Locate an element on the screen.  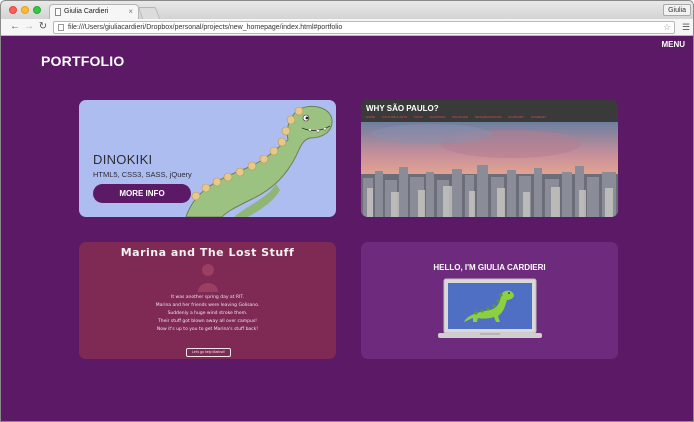
page-icon is located at coordinates (58, 12).